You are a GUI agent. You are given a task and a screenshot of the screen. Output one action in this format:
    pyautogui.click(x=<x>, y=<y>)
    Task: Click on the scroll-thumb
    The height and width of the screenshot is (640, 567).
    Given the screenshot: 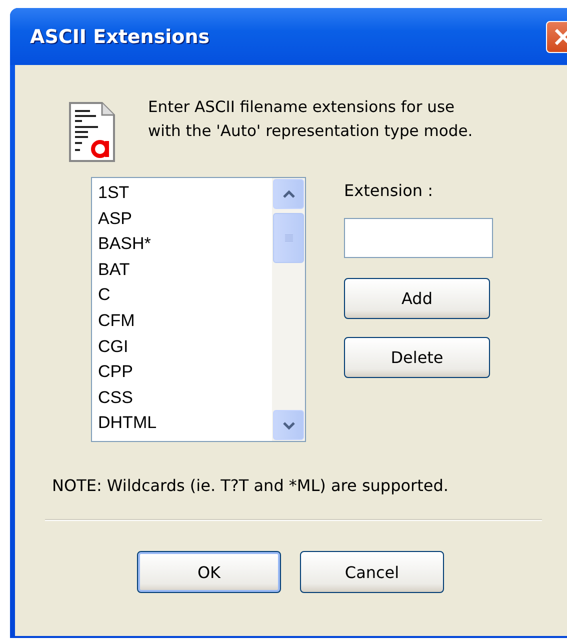 What is the action you would take?
    pyautogui.click(x=288, y=238)
    